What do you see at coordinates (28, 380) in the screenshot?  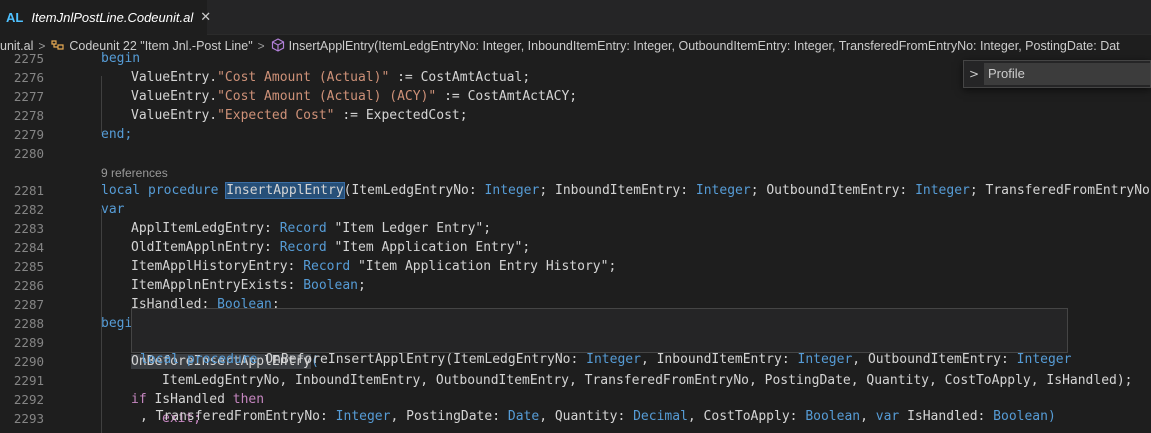 I see `line-number: 2291` at bounding box center [28, 380].